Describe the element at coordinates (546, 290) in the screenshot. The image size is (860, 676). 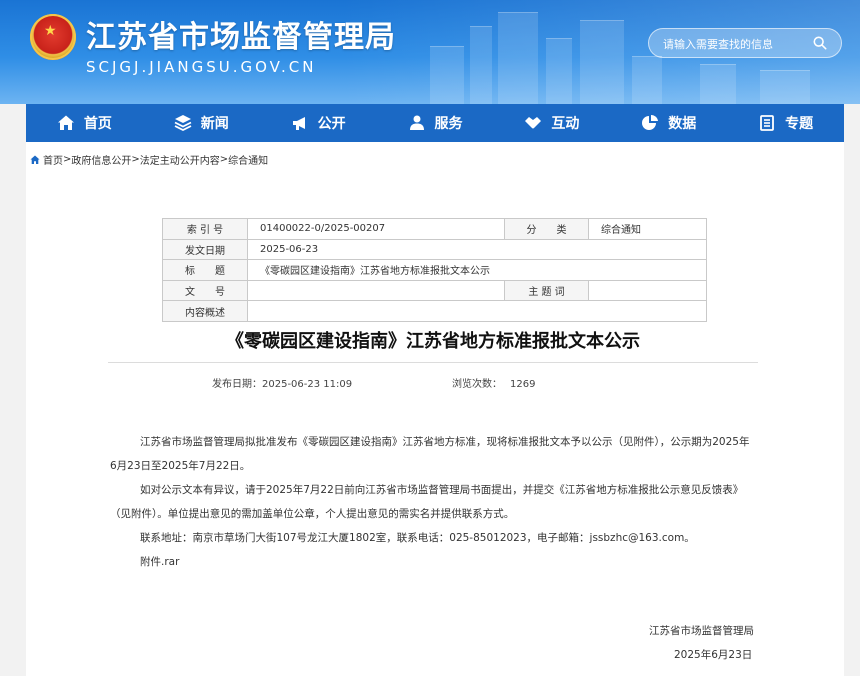
I see `keyword-label: 主 题 词` at that location.